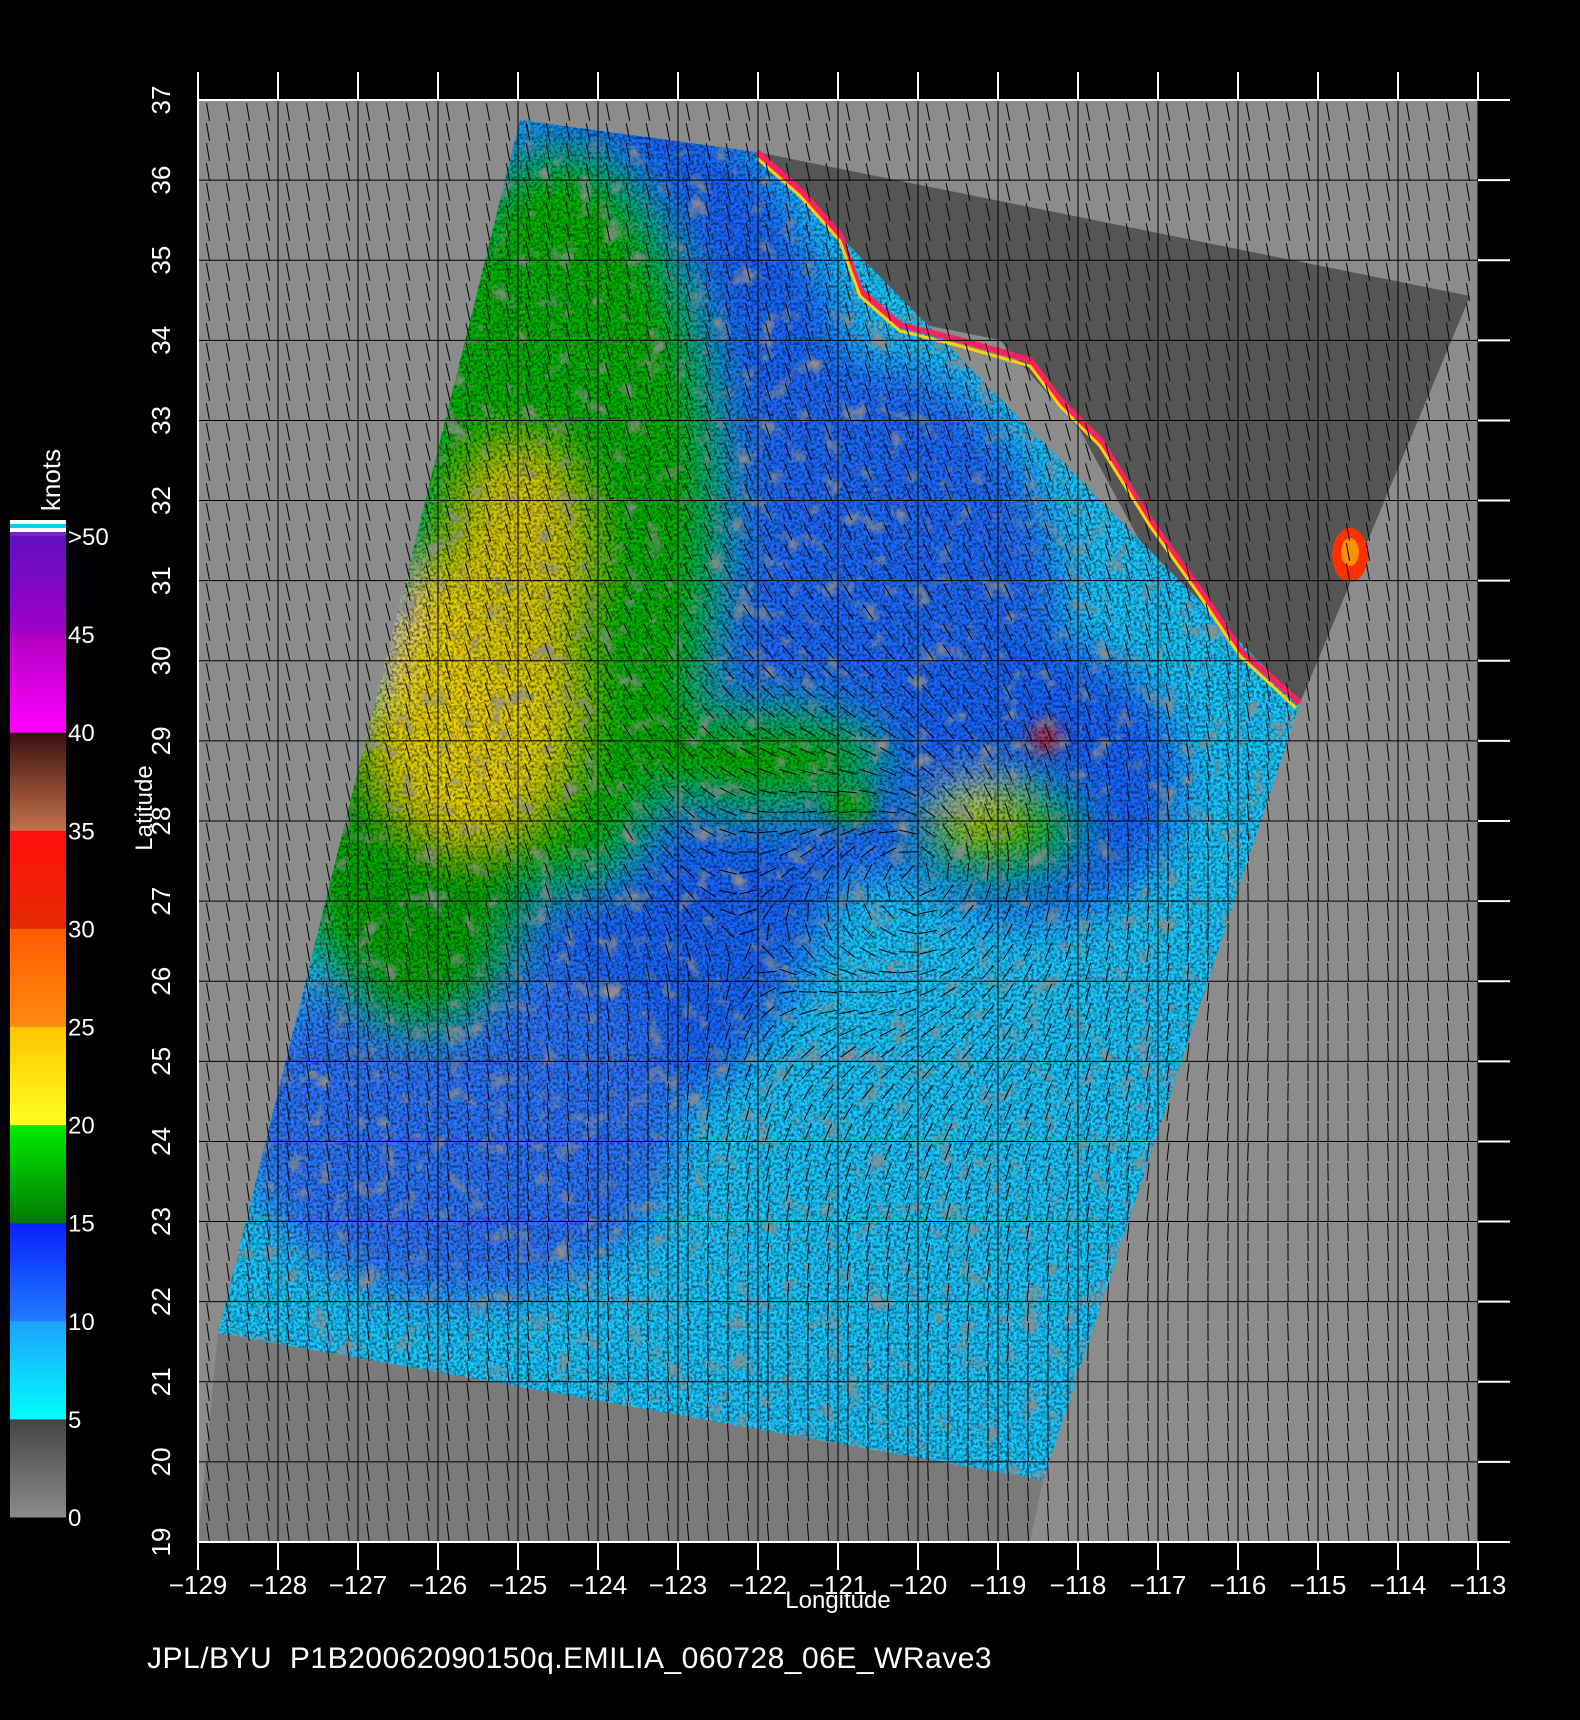 Image resolution: width=1580 pixels, height=1720 pixels. What do you see at coordinates (161, 1461) in the screenshot?
I see `lat-tick-label: 20` at bounding box center [161, 1461].